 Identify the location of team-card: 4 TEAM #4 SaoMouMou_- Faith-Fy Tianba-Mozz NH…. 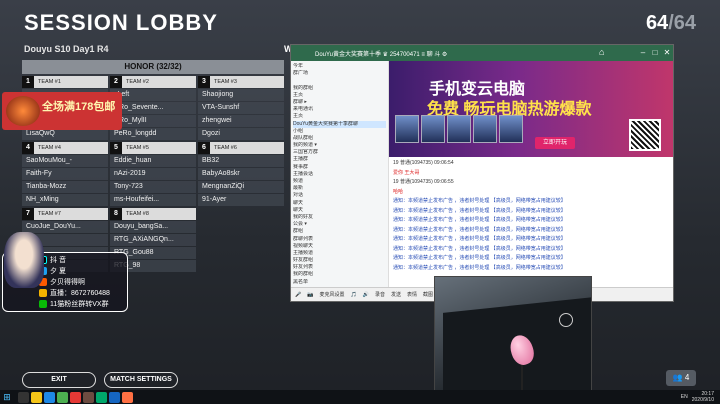
(65, 174).